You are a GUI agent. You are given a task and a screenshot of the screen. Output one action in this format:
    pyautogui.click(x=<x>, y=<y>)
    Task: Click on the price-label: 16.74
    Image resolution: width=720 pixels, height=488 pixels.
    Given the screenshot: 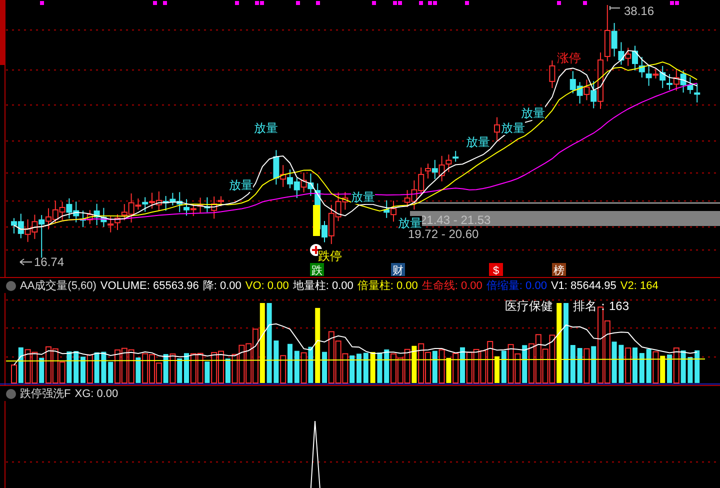 What is the action you would take?
    pyautogui.click(x=49, y=262)
    